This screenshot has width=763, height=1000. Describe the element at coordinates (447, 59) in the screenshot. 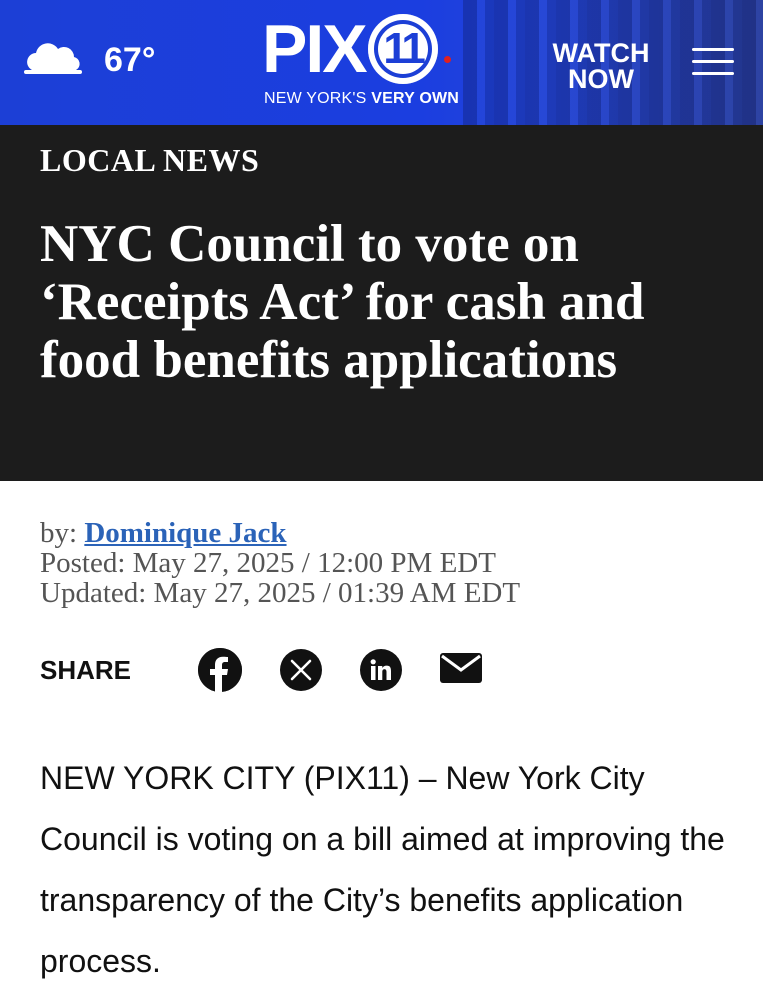

I see `logo-dot` at that location.